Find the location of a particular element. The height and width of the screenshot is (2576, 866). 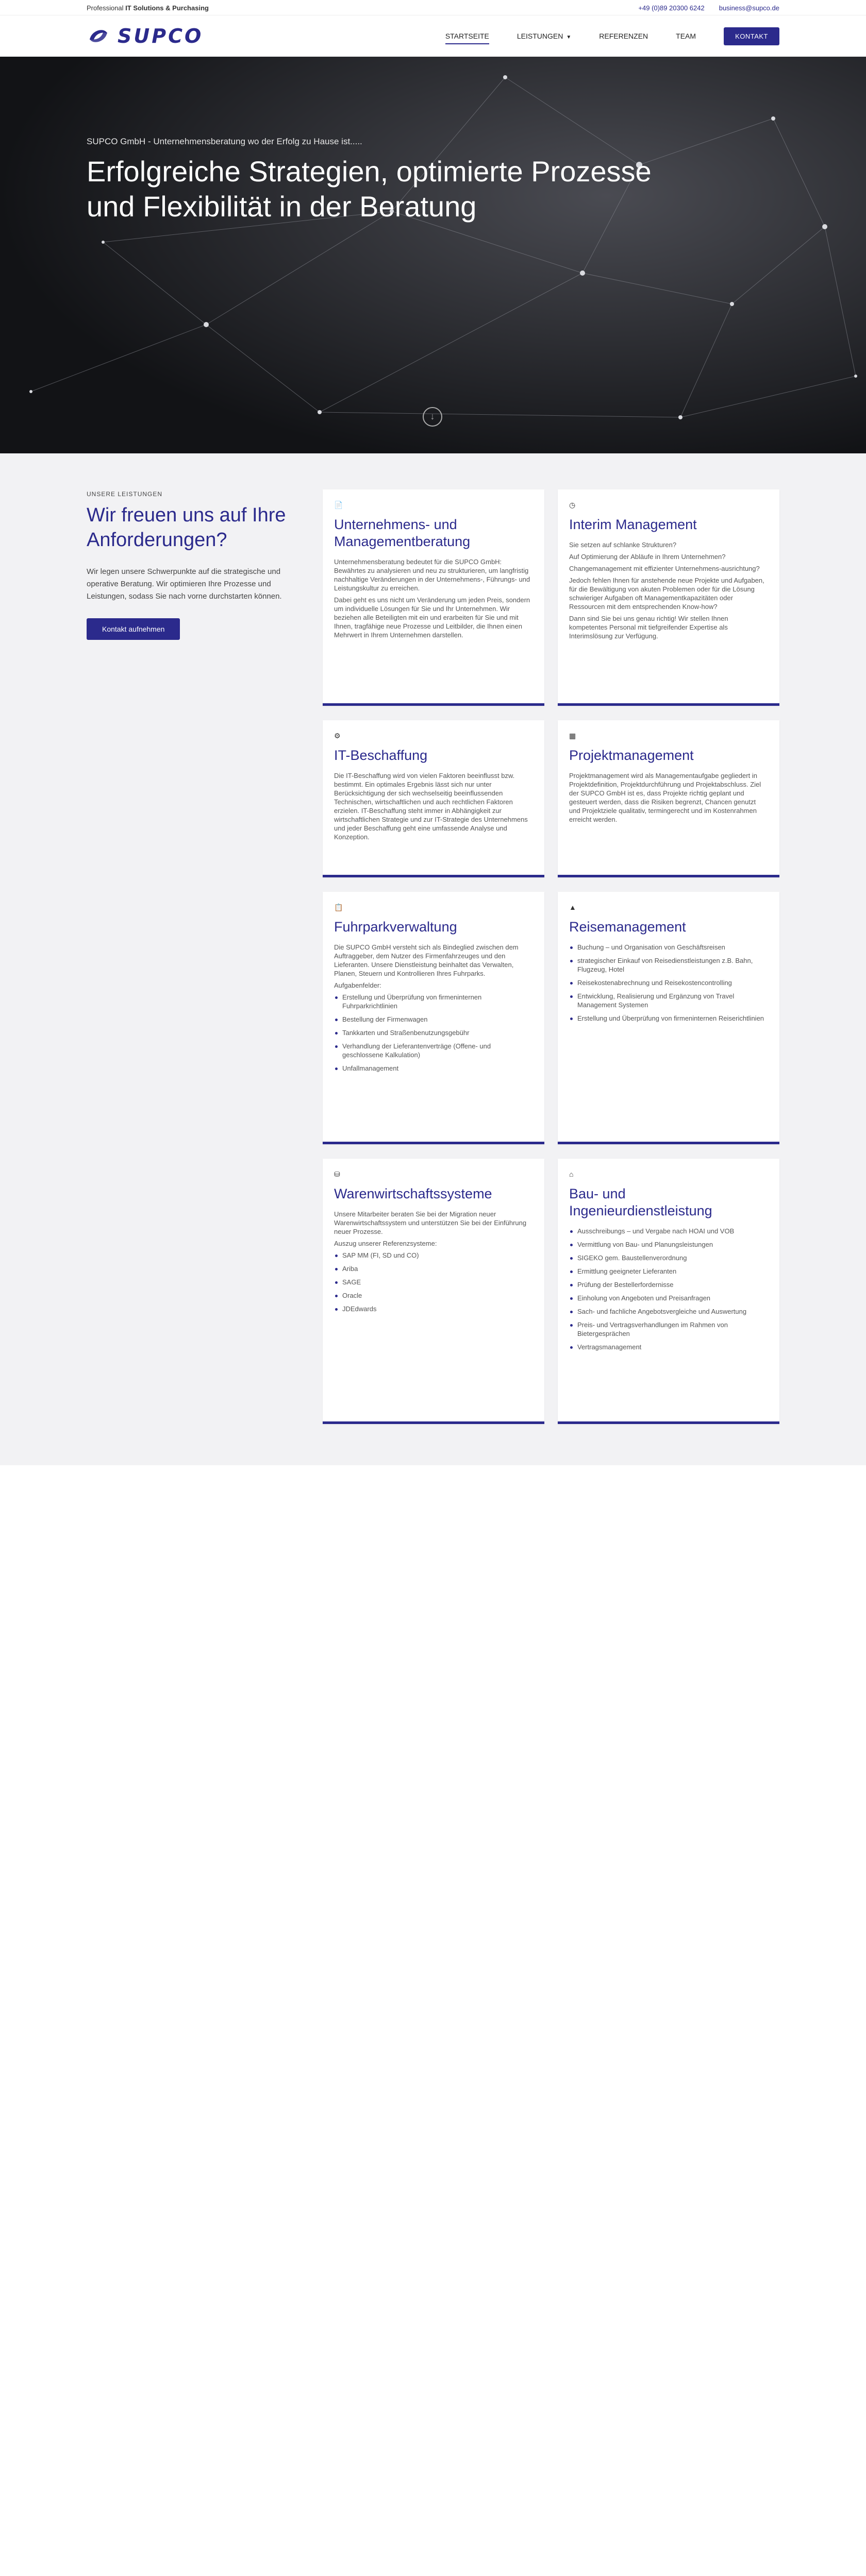

tagline: Professional IT Solutions & Purchasing is located at coordinates (148, 8).